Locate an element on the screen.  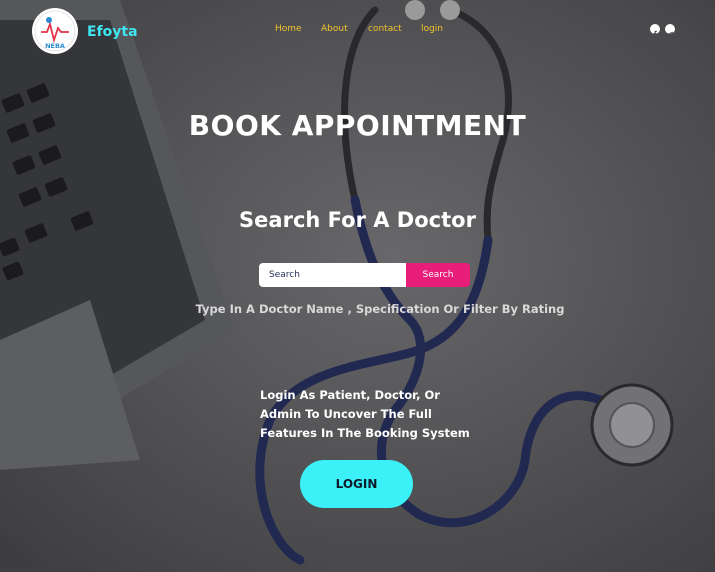
search-input is located at coordinates (332, 275).